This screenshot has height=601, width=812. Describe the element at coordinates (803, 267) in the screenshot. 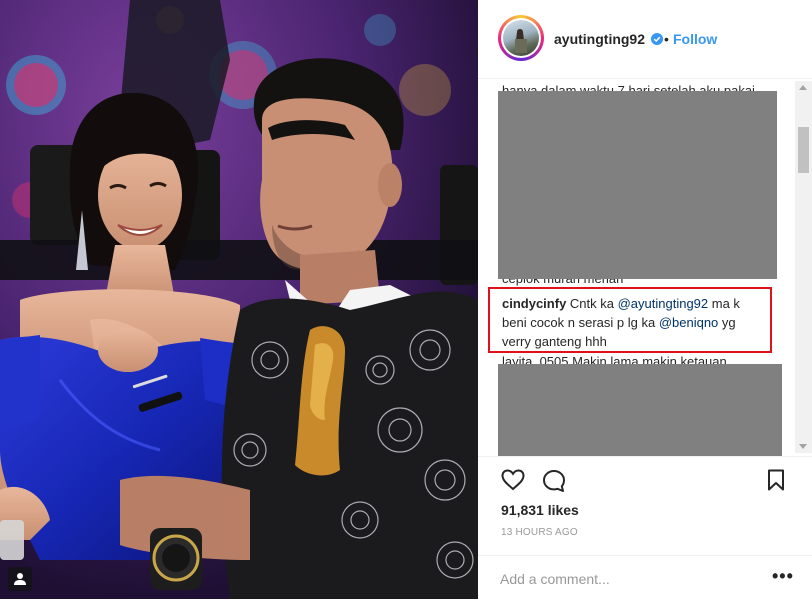

I see `comments-scrollbar` at that location.